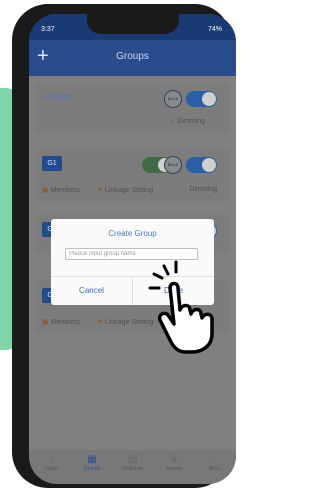 The height and width of the screenshot is (492, 320). What do you see at coordinates (92, 459) in the screenshot?
I see `groups-icon: ▦` at bounding box center [92, 459].